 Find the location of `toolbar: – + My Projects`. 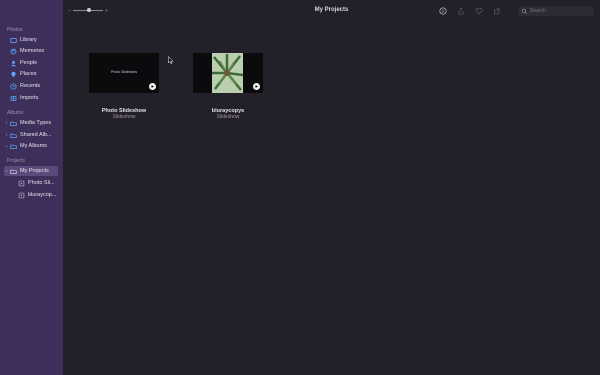

toolbar: – + My Projects is located at coordinates (331, 11).